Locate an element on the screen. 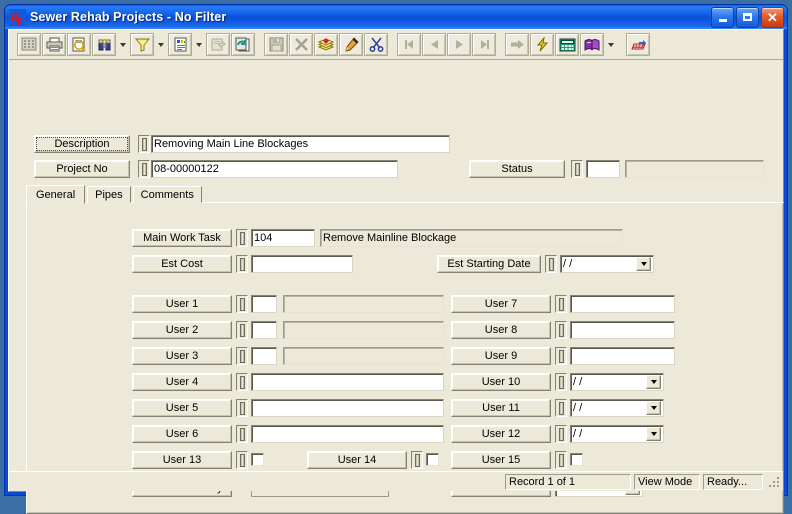 The image size is (792, 514). est-starting-date-lookup-gadget is located at coordinates (551, 264).